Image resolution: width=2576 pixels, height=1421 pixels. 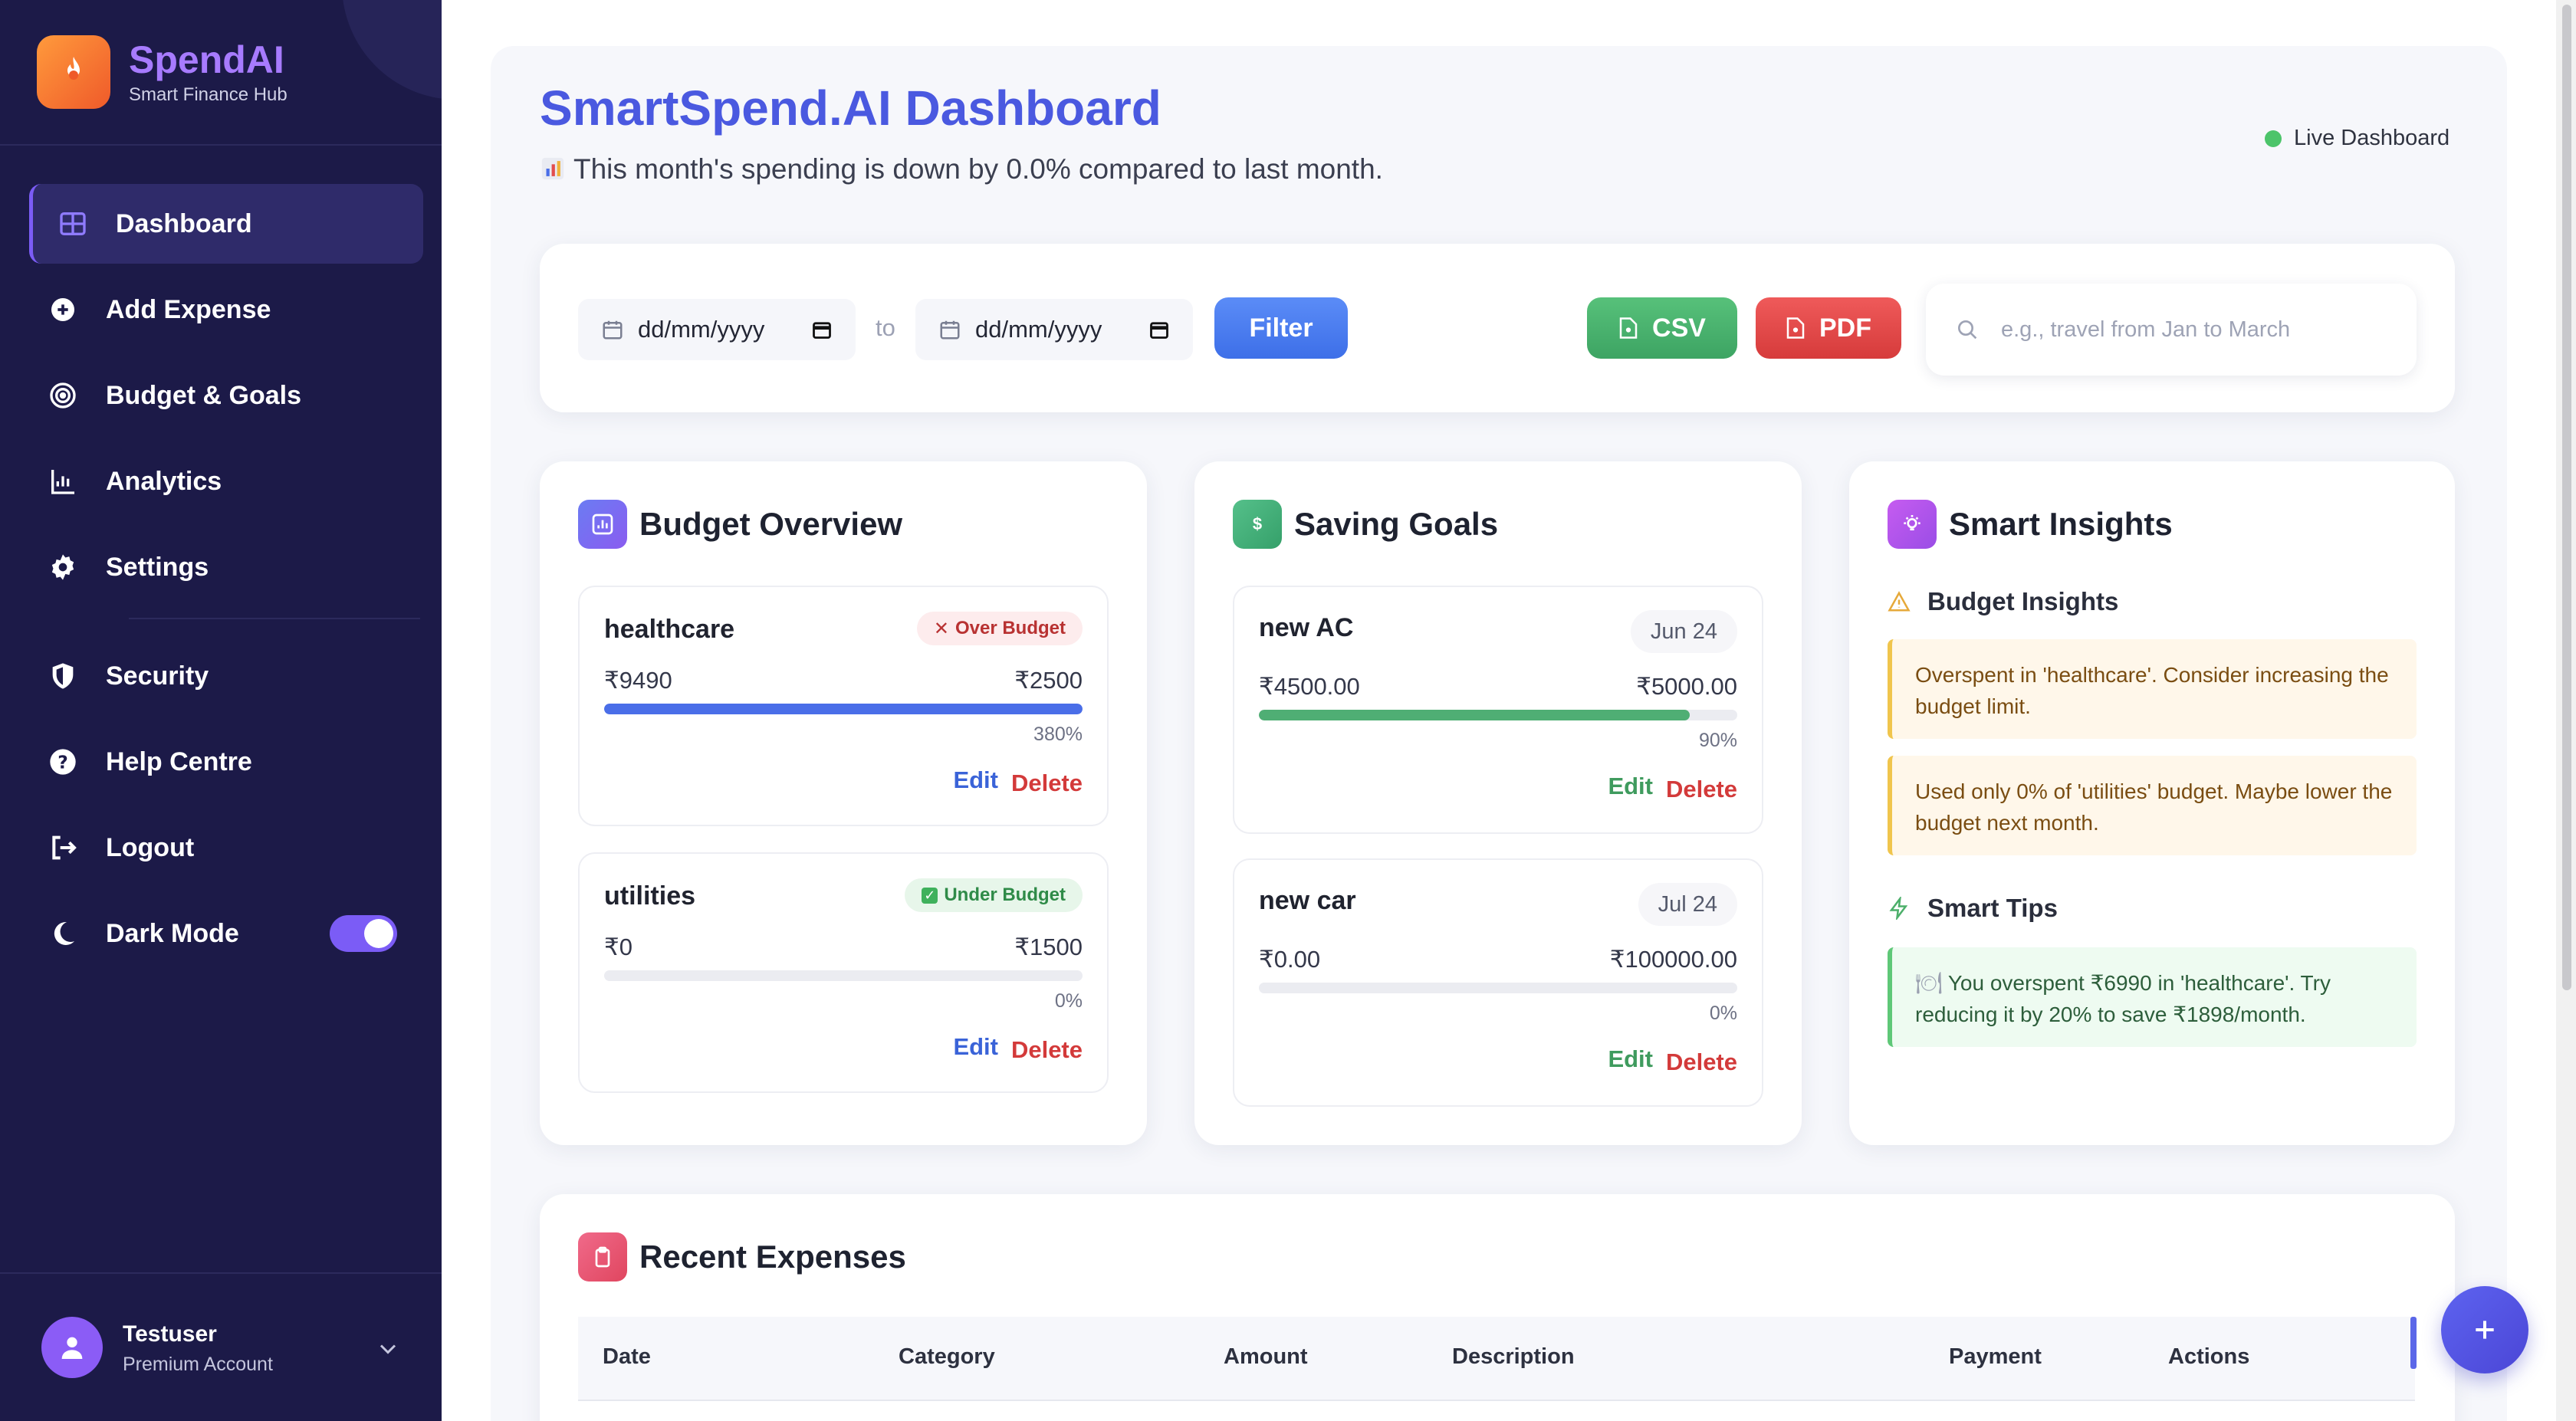 What do you see at coordinates (379, 933) in the screenshot?
I see `toggle-knob` at bounding box center [379, 933].